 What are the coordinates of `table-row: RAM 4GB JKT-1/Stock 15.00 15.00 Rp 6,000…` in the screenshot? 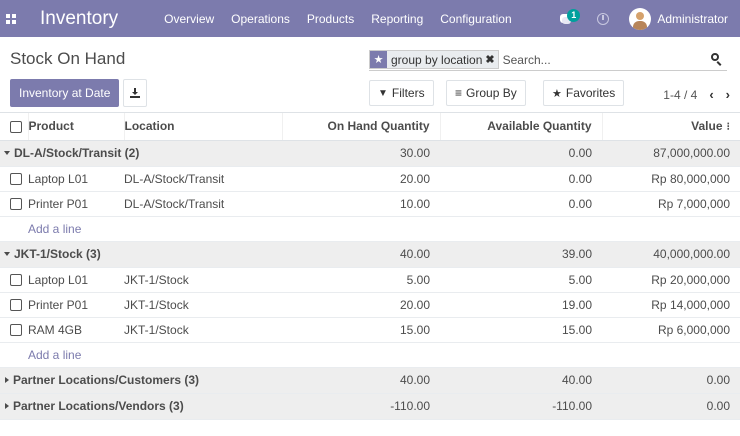 It's located at (370, 330).